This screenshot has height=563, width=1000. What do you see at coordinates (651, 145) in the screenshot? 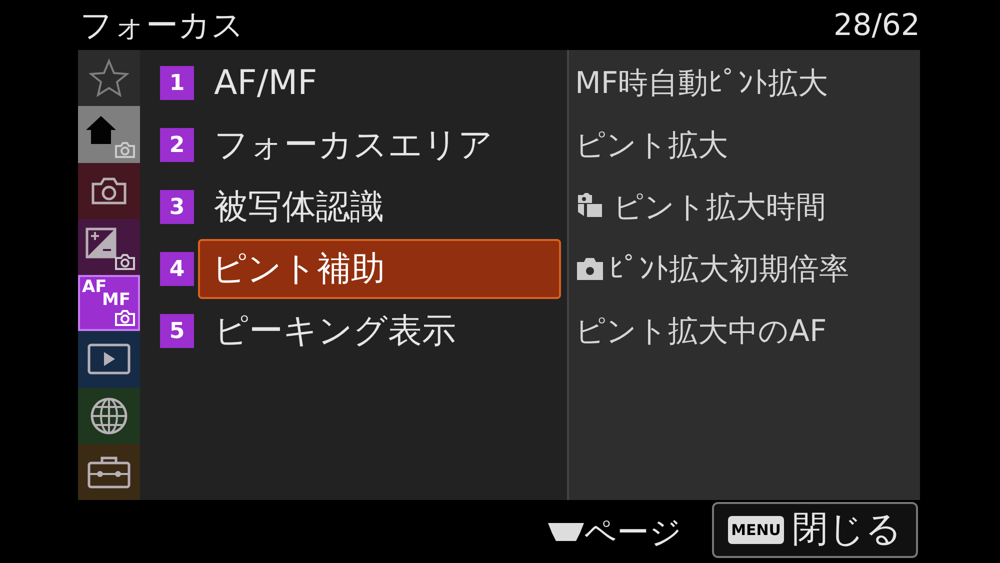
I see `submenu-item: ピント拡大` at bounding box center [651, 145].